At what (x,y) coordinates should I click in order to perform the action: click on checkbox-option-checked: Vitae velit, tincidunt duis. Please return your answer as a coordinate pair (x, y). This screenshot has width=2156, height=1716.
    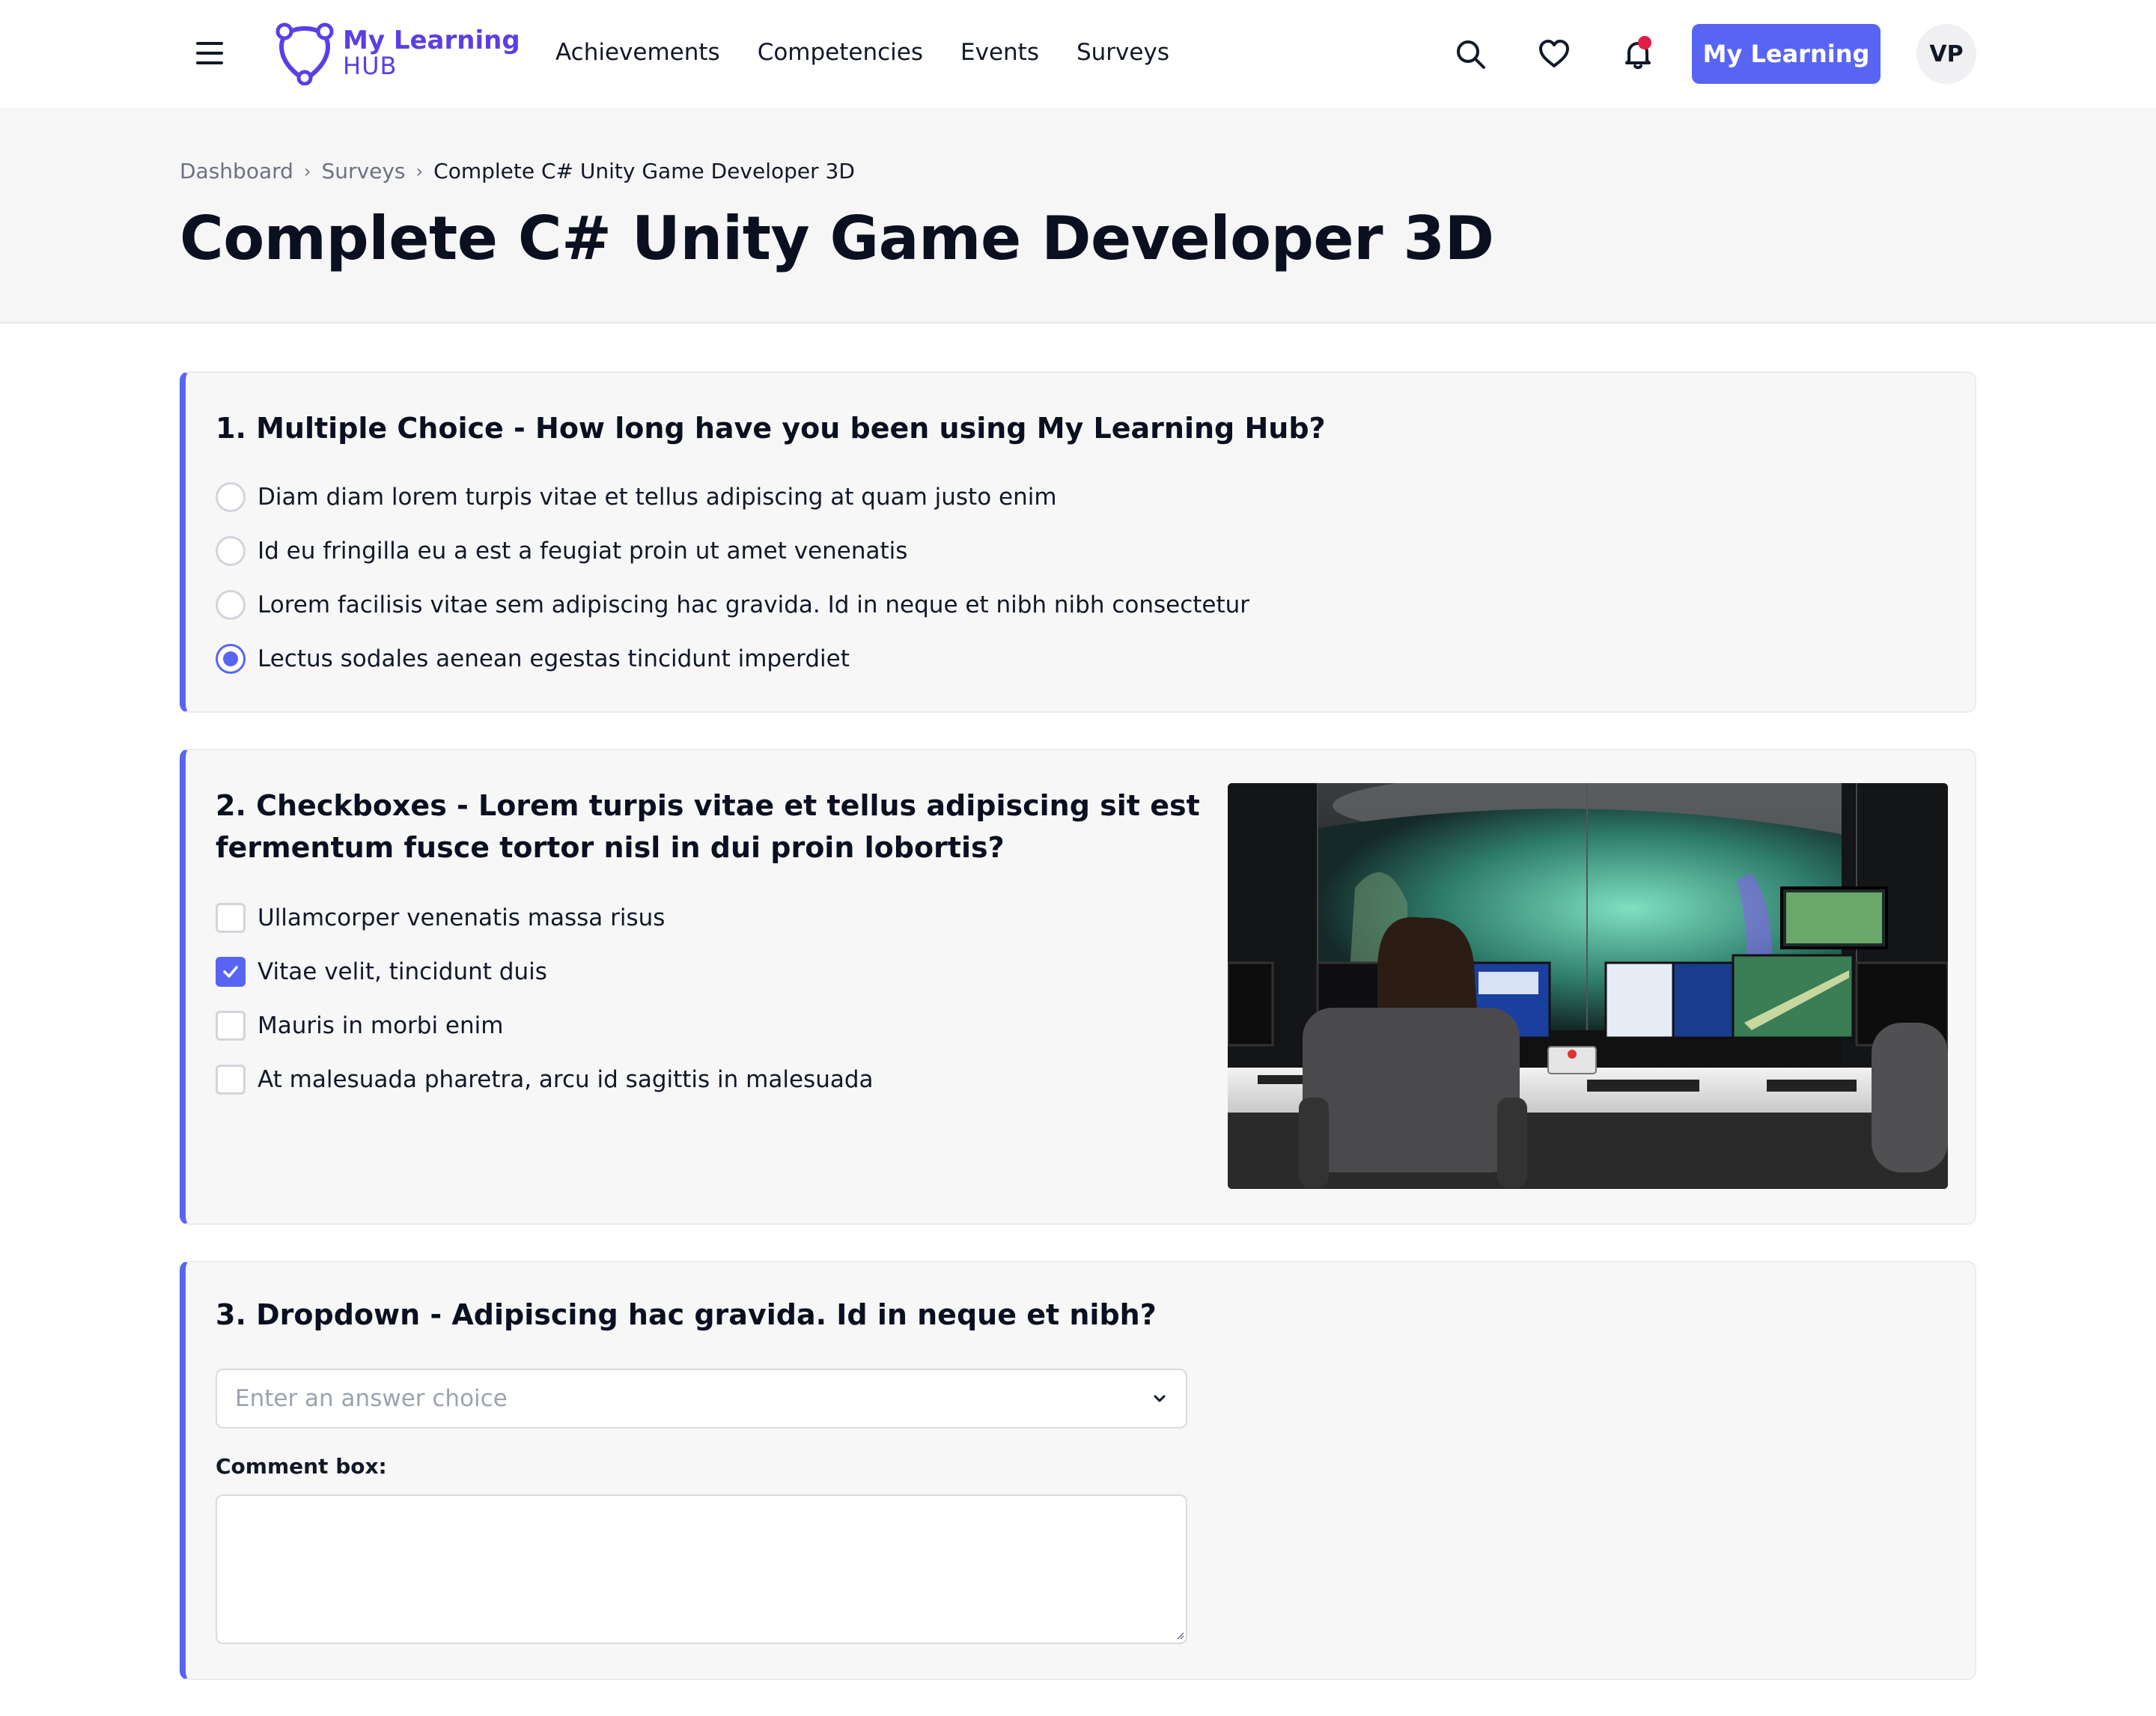
    Looking at the image, I should click on (545, 972).